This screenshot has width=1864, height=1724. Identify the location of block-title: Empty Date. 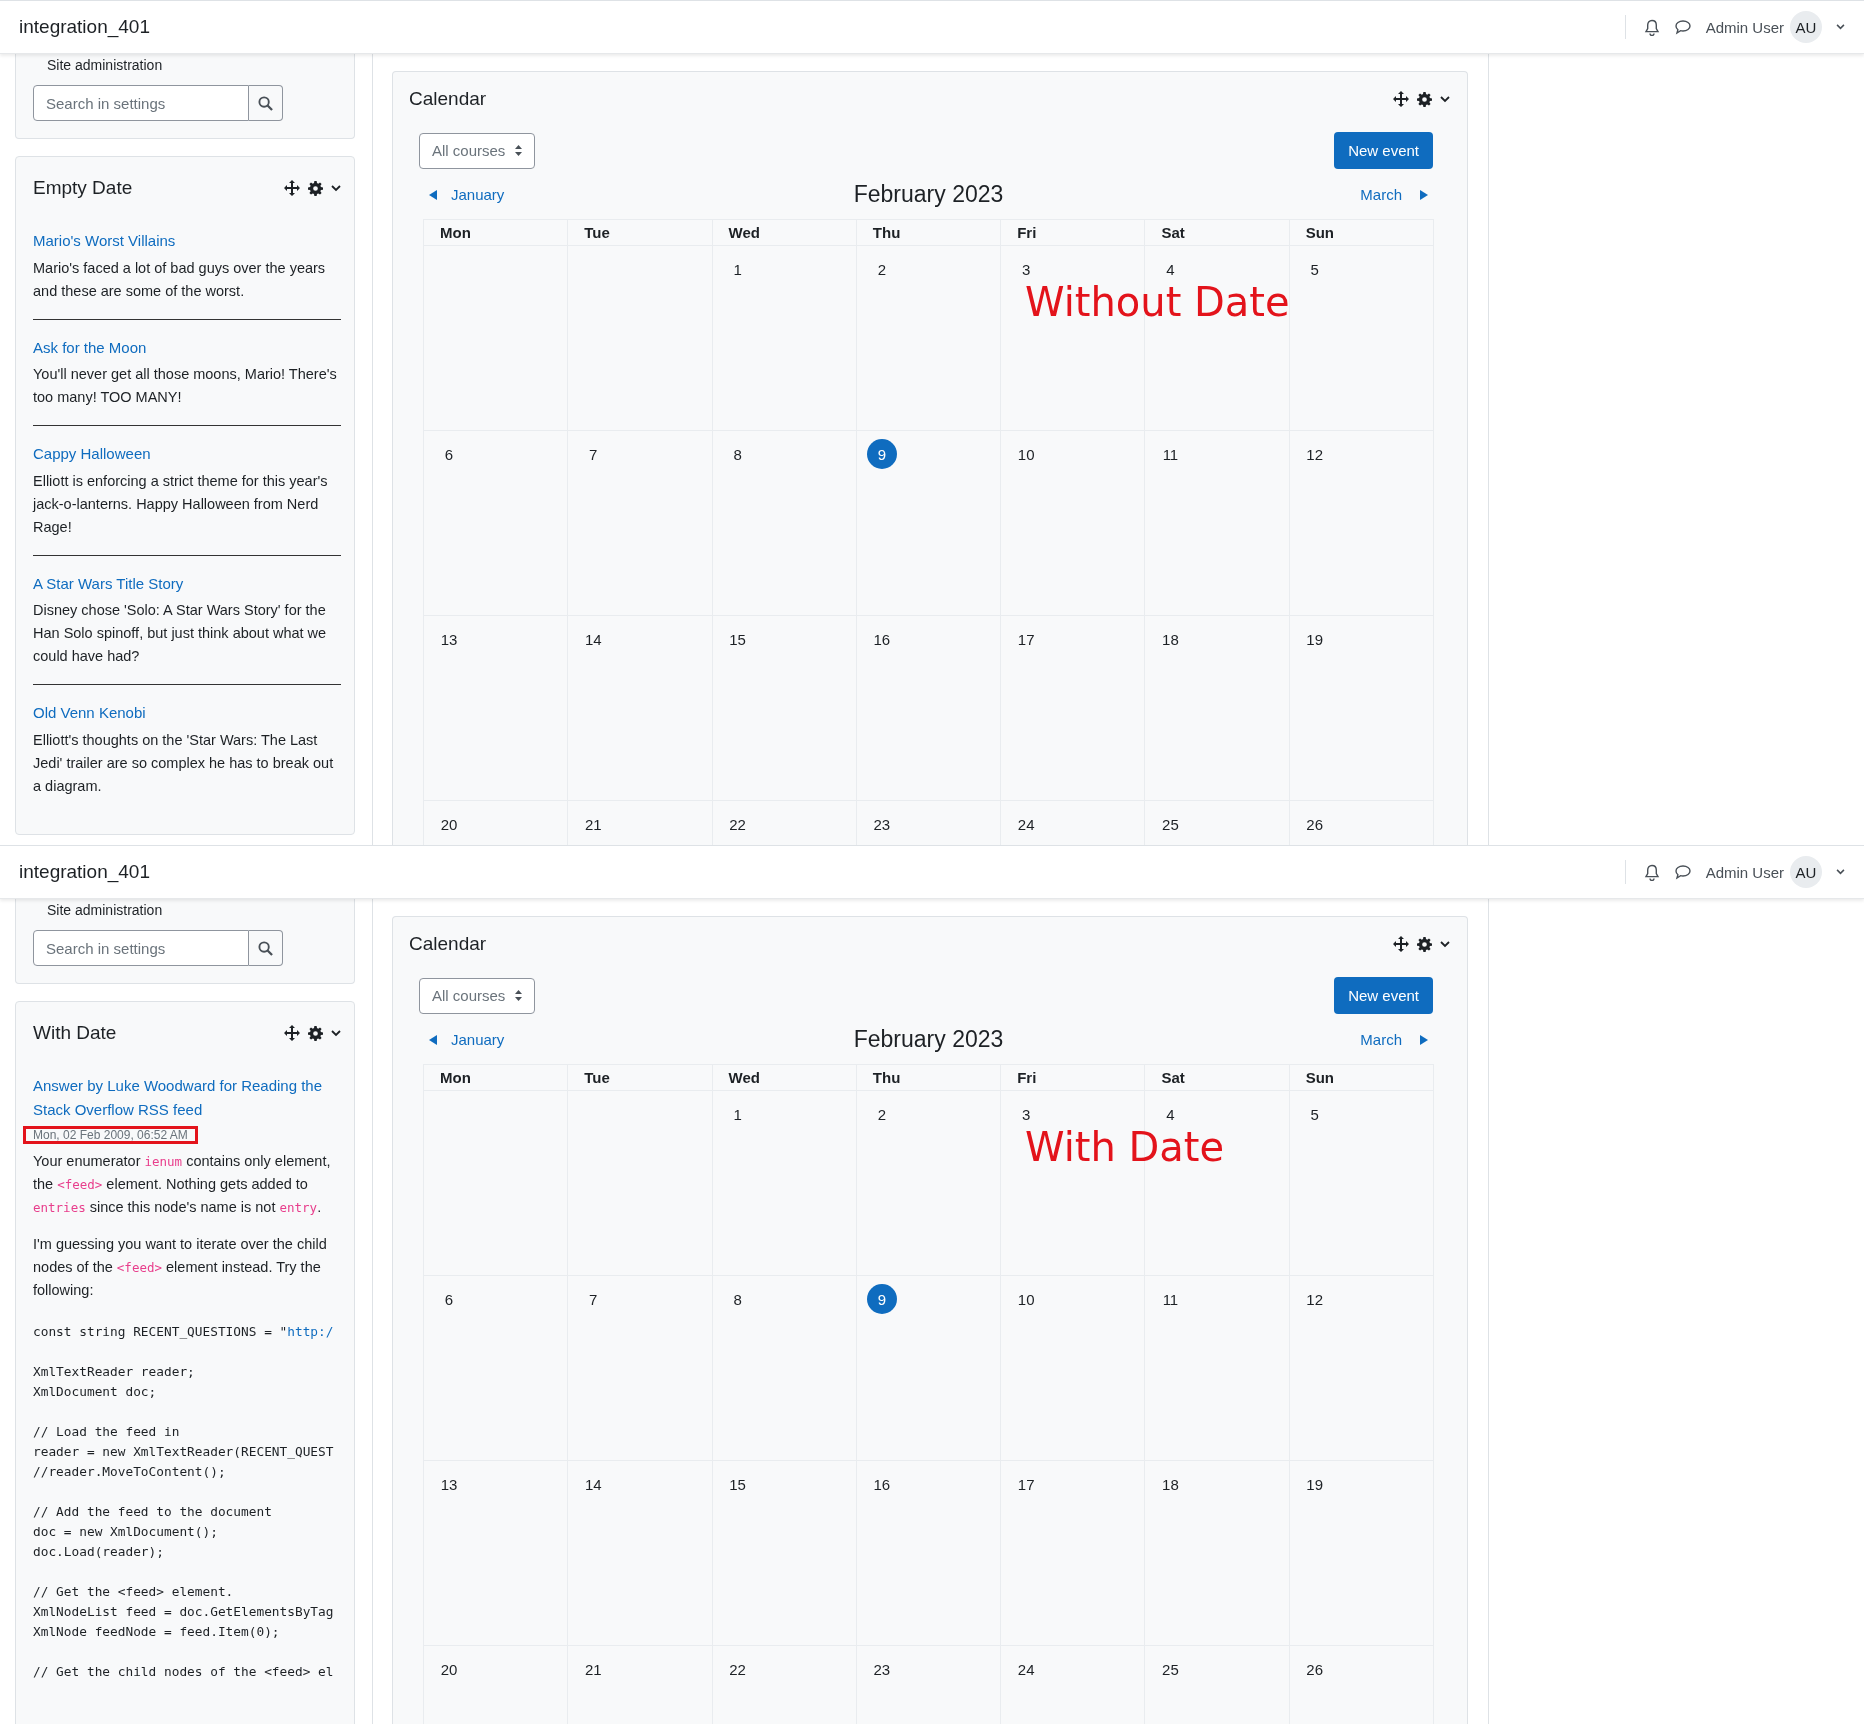
(83, 188).